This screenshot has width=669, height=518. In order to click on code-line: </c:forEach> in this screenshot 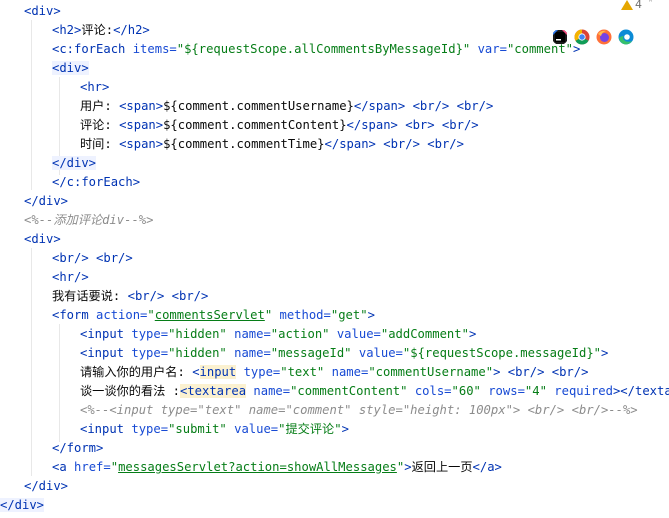, I will do `click(96, 182)`.